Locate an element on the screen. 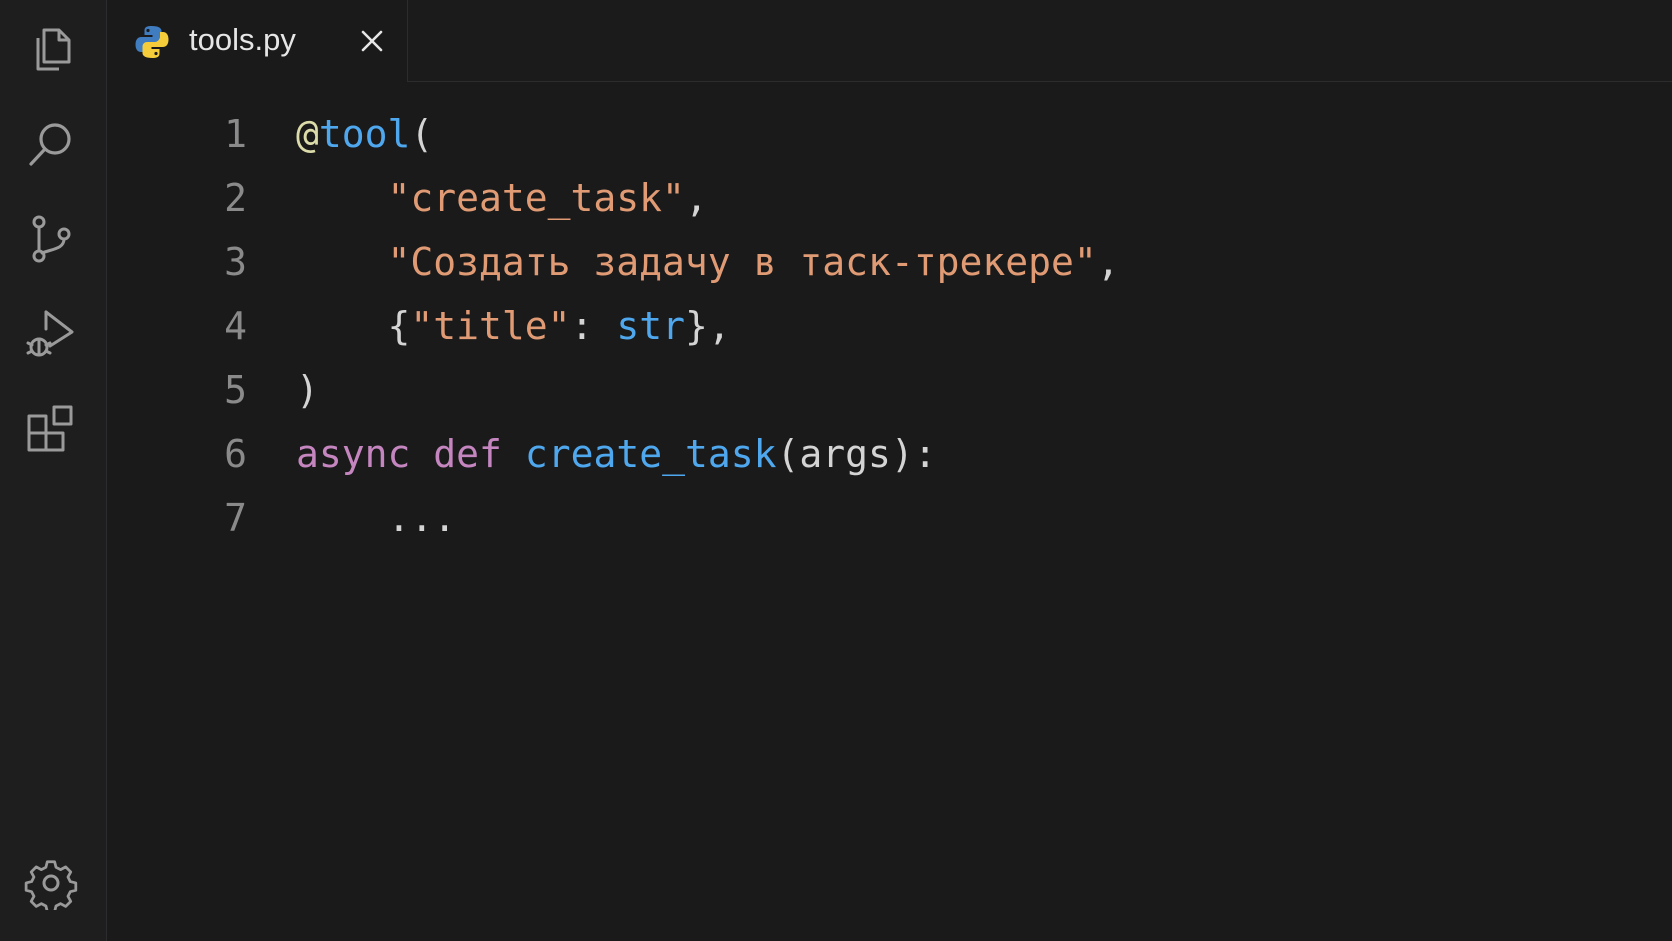 This screenshot has width=1672, height=941. code-token: "Создать задачу в таск-трекере" is located at coordinates (742, 262).